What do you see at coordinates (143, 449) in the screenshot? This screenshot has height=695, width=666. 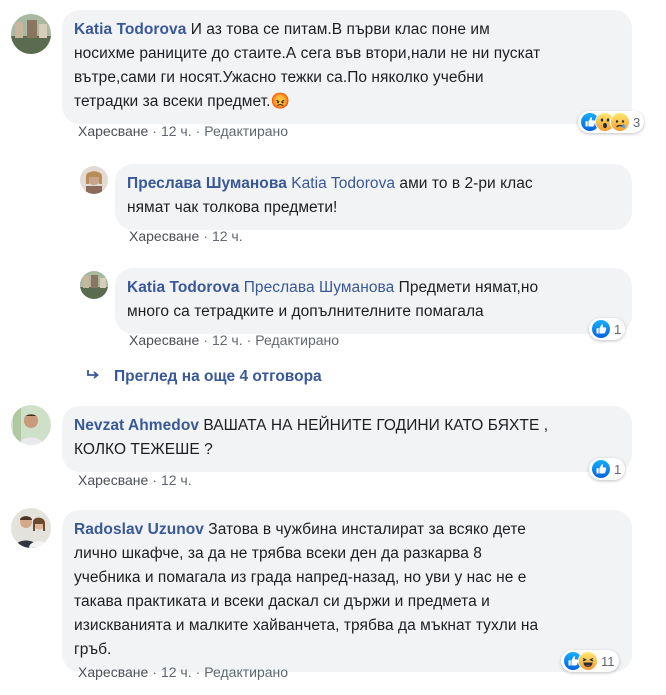 I see `comment-text: КОЛКО ТЕЖЕШЕ ?` at bounding box center [143, 449].